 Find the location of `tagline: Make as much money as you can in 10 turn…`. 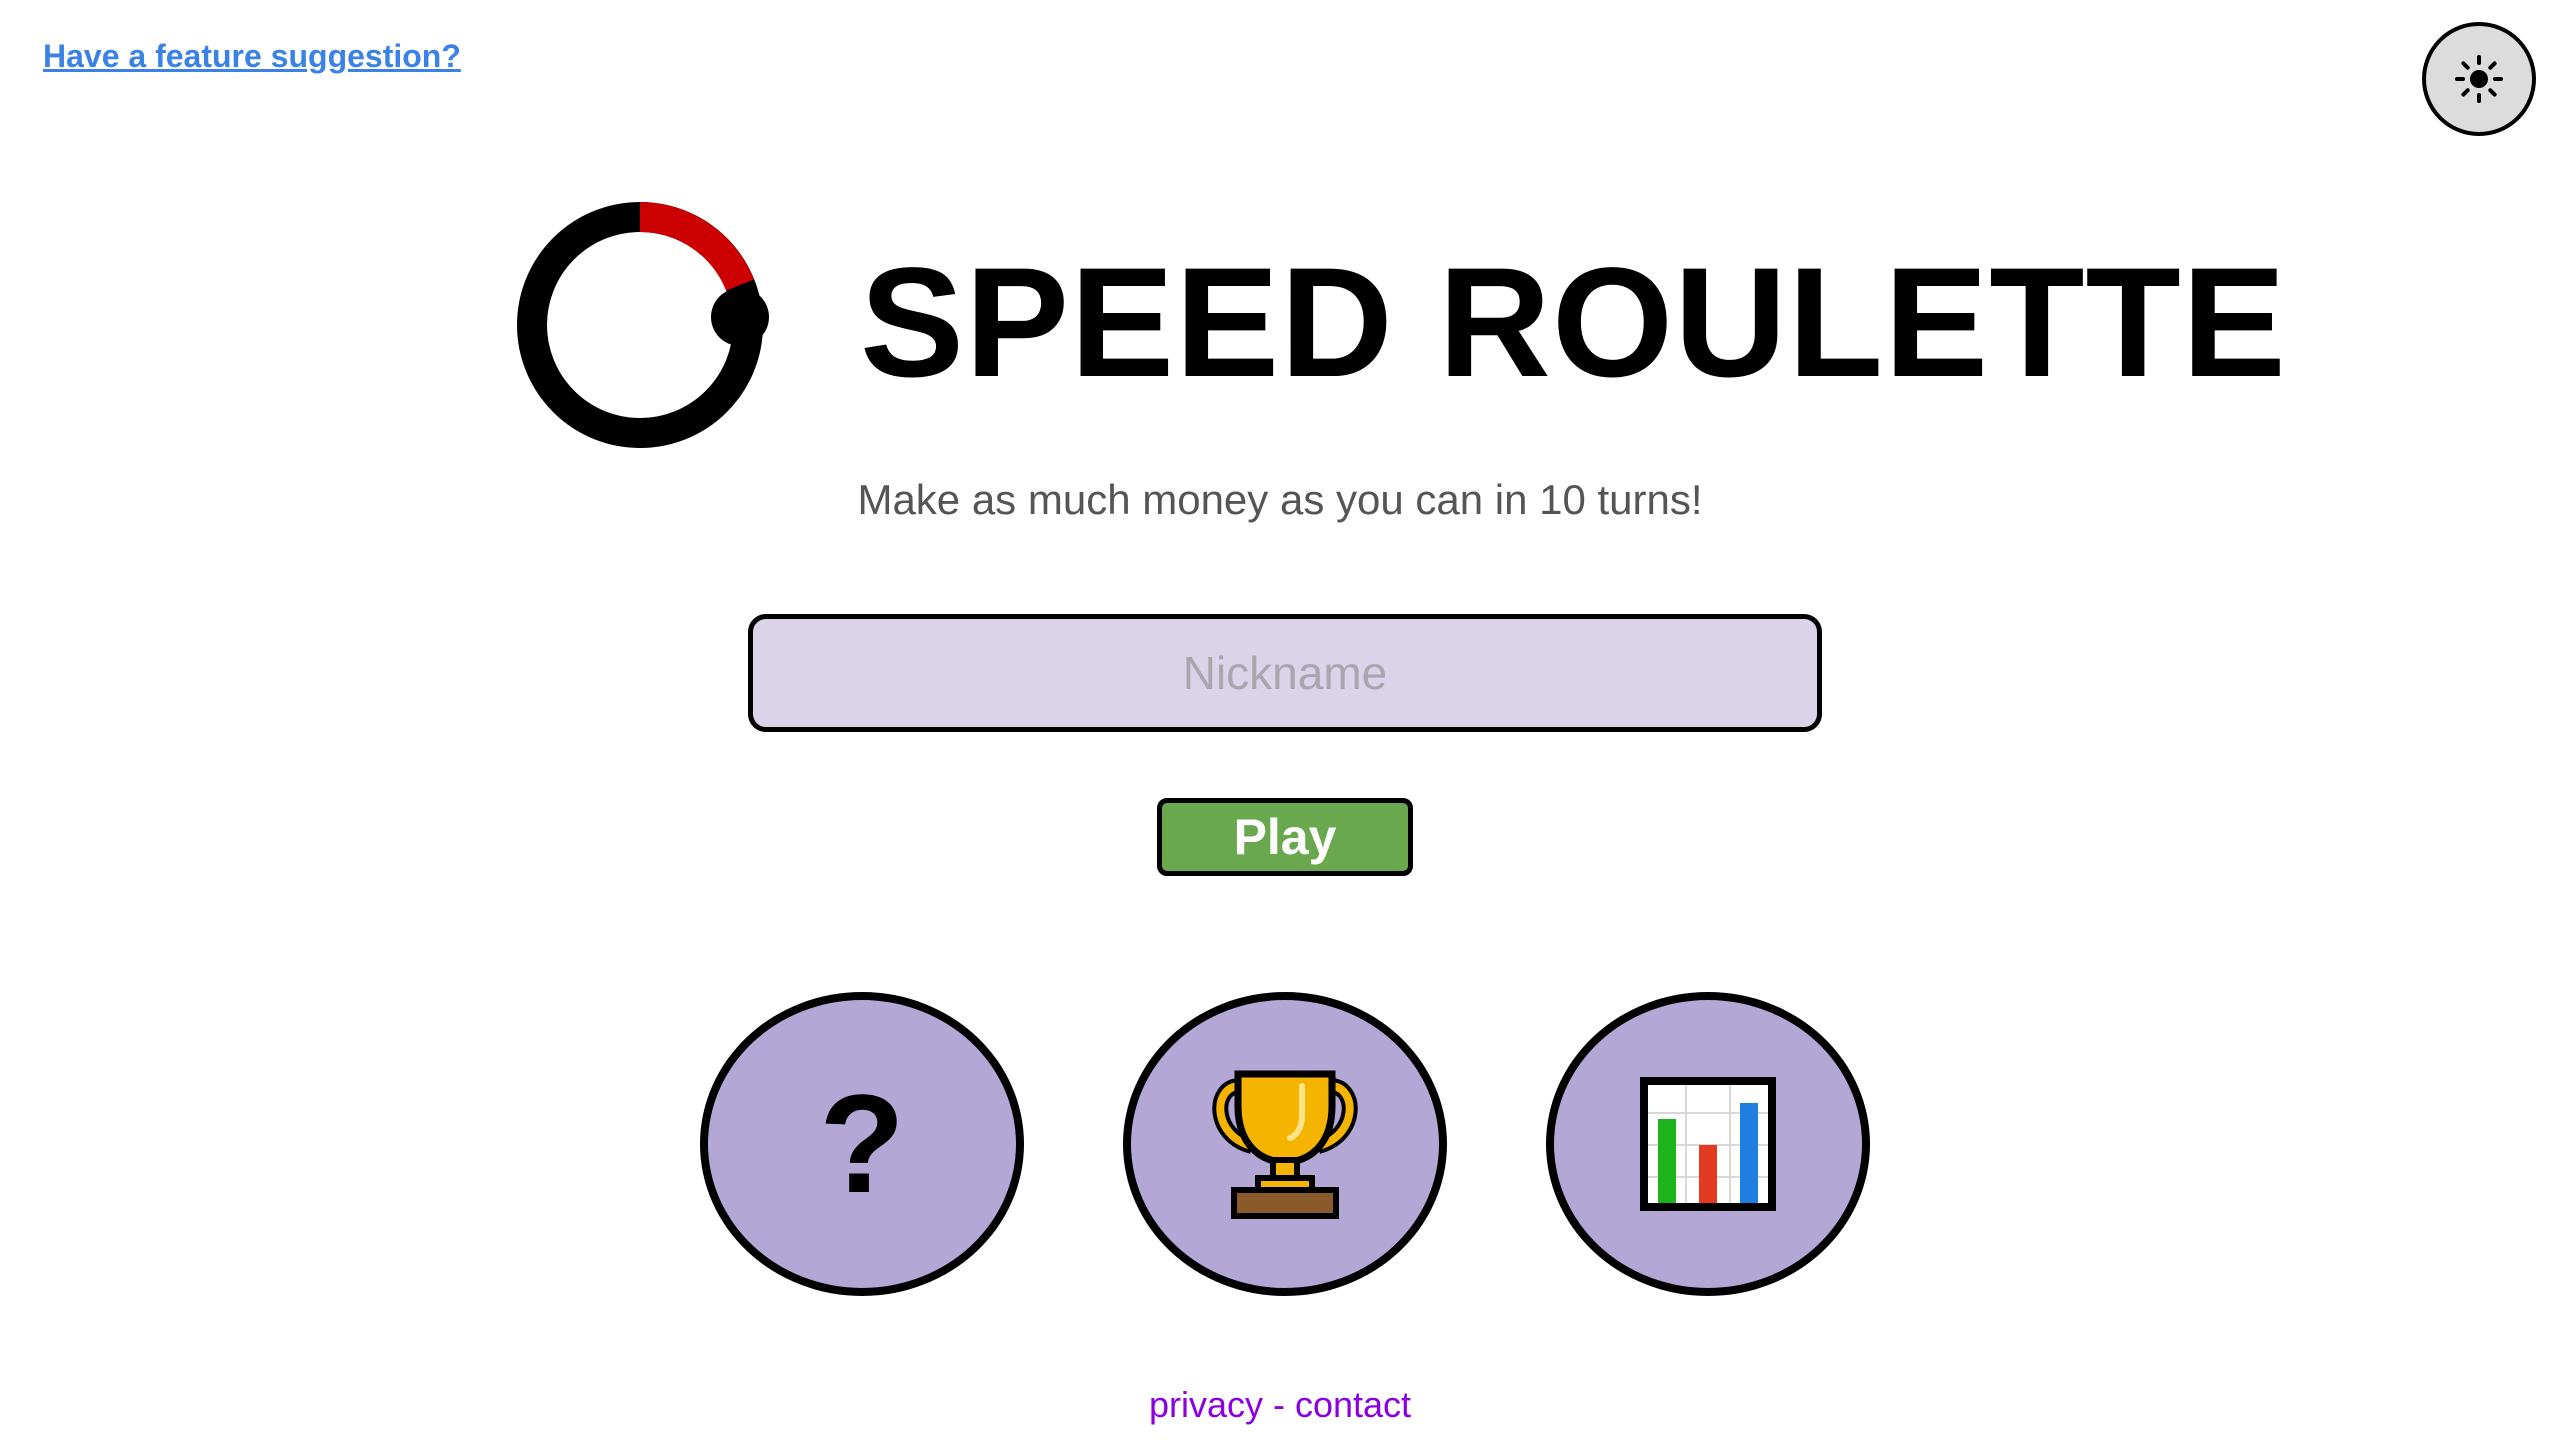

tagline: Make as much money as you can in 10 turn… is located at coordinates (1280, 499).